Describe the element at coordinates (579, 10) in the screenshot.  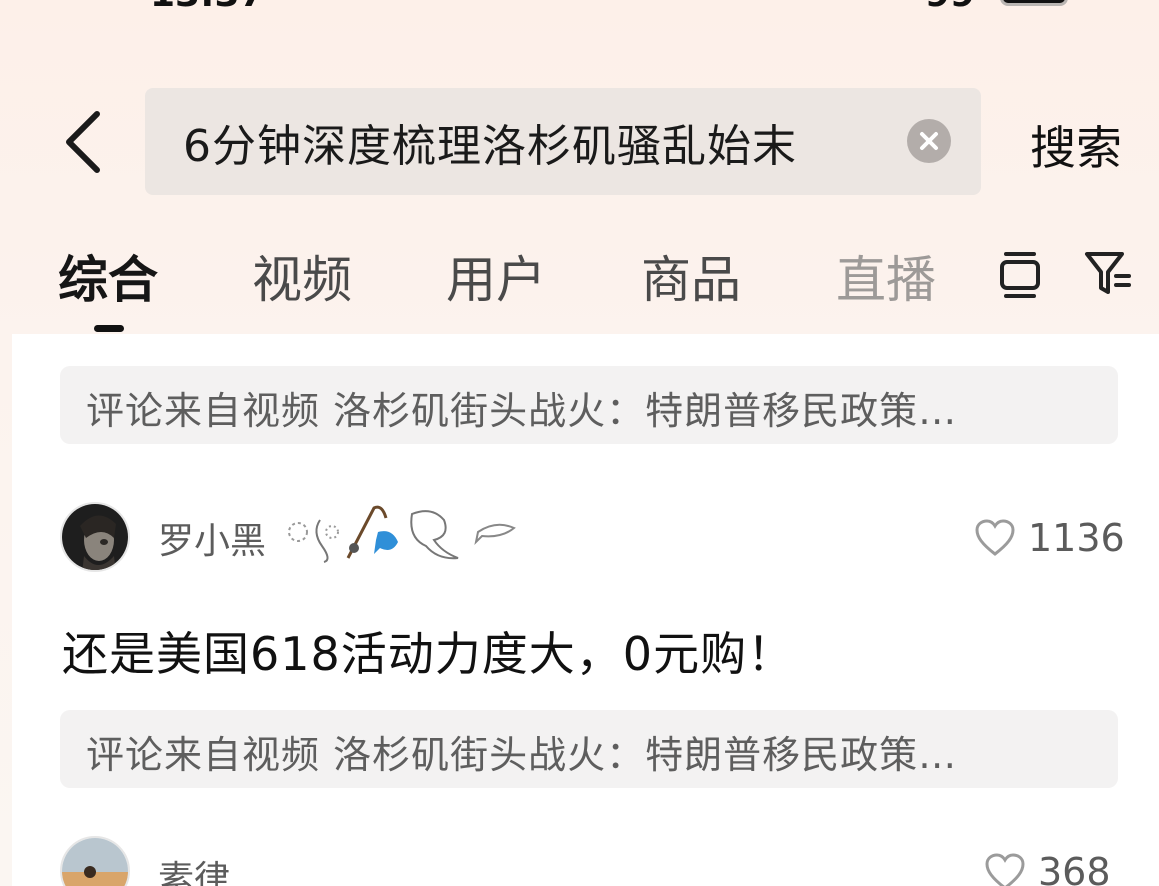
I see `status-bar: 13:37 99` at that location.